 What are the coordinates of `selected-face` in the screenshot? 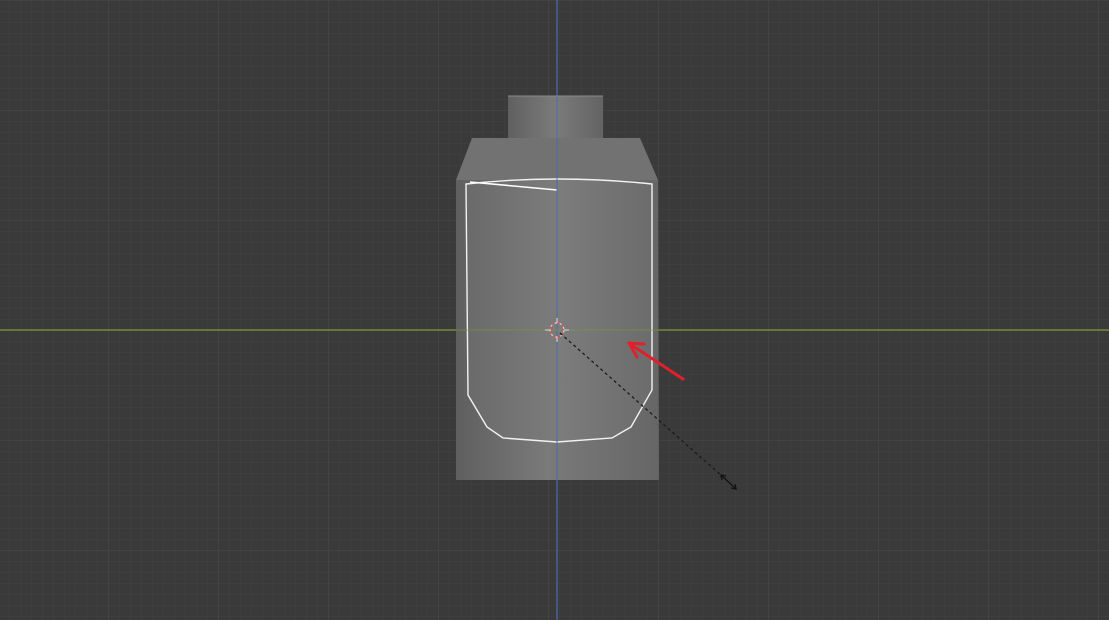 It's located at (559, 310).